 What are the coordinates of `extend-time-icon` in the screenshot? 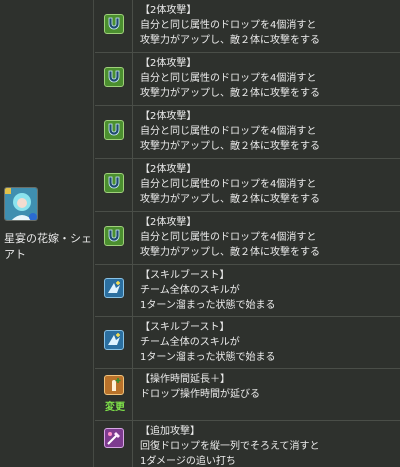 It's located at (114, 385).